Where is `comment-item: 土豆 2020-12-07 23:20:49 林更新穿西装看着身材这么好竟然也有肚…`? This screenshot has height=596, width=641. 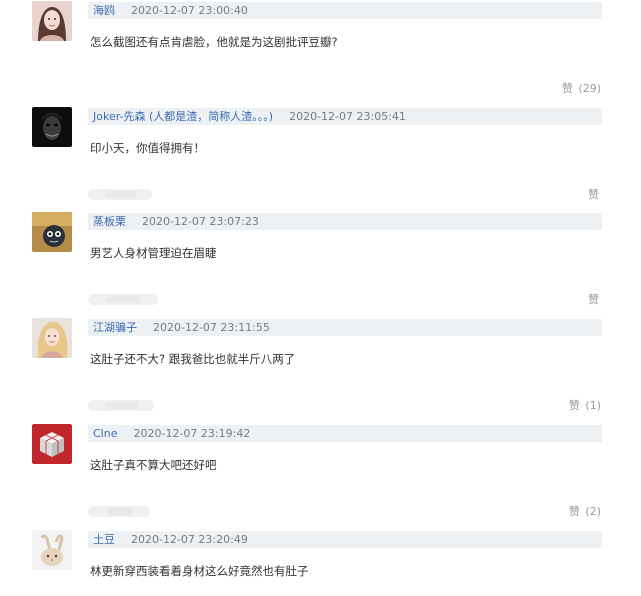 comment-item: 土豆 2020-12-07 23:20:49 林更新穿西装看着身材这么好竟然也有肚… is located at coordinates (320, 562).